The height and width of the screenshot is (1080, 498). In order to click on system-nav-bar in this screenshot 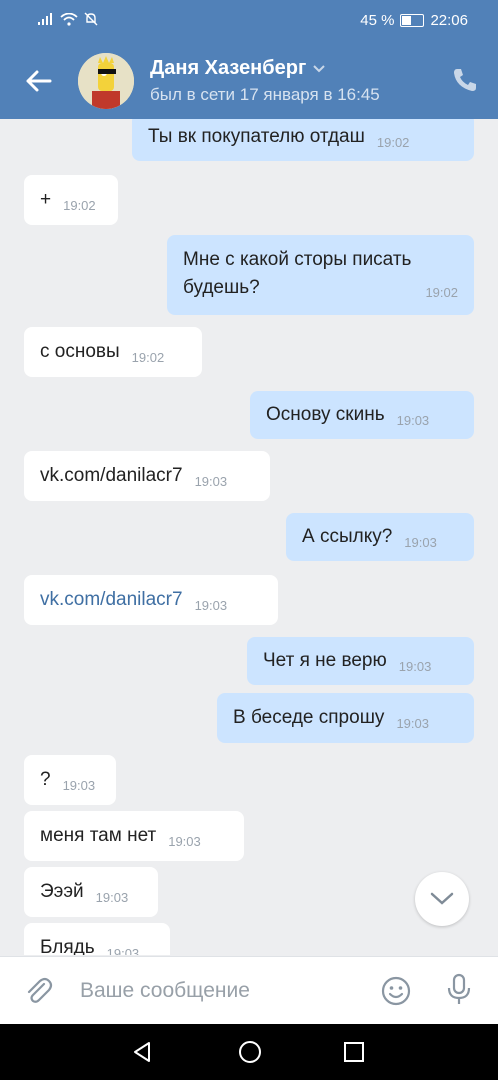, I will do `click(249, 1052)`.